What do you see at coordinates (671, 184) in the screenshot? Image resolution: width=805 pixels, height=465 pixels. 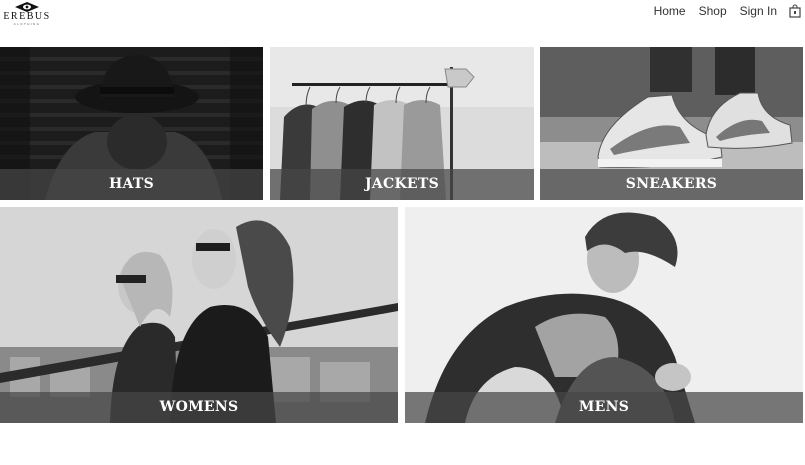 I see `category-label-sneakers: SNEAKERS` at bounding box center [671, 184].